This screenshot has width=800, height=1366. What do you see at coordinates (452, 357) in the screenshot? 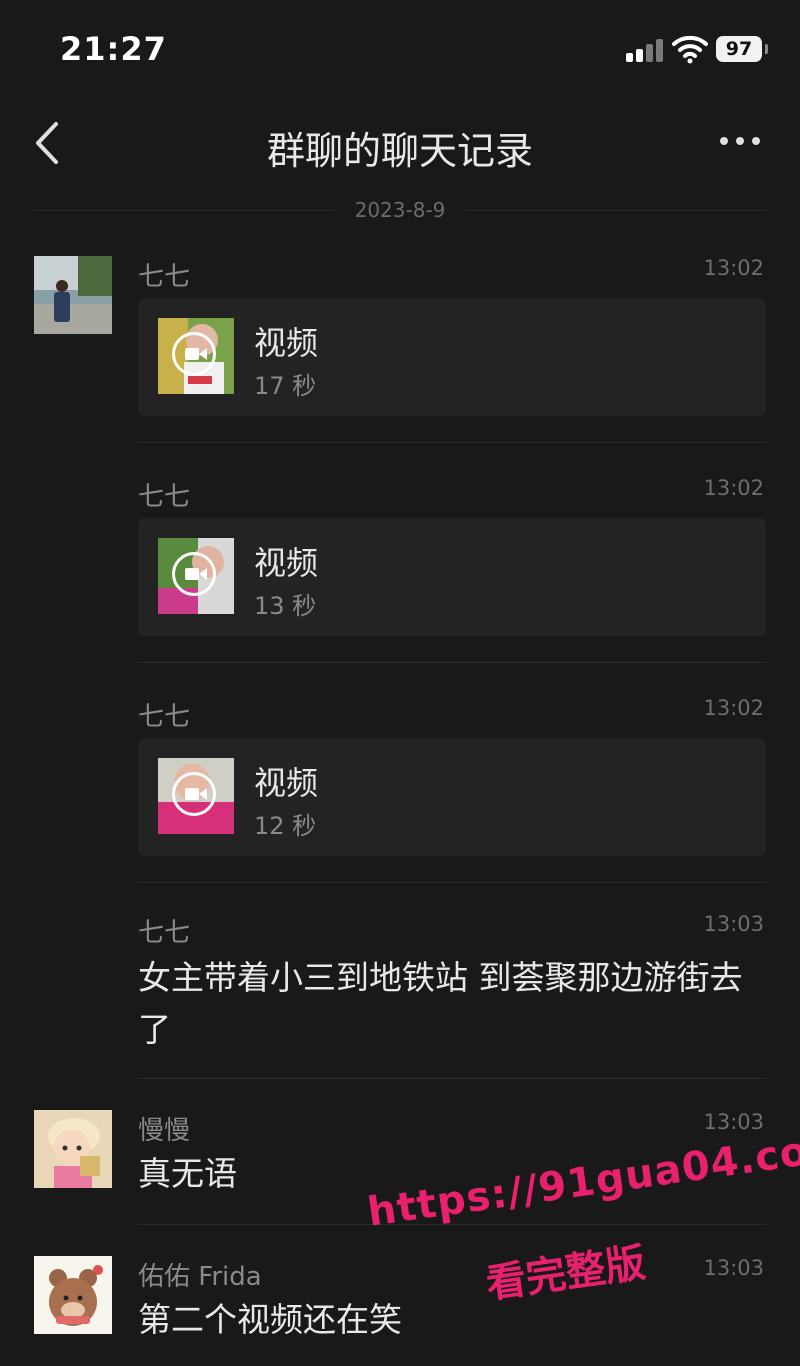
I see `video-message-card: 视频 17 秒` at bounding box center [452, 357].